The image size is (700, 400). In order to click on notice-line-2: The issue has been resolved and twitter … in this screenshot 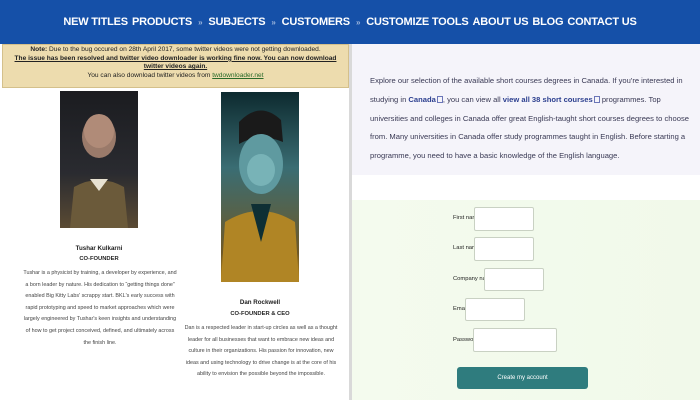, I will do `click(175, 62)`.